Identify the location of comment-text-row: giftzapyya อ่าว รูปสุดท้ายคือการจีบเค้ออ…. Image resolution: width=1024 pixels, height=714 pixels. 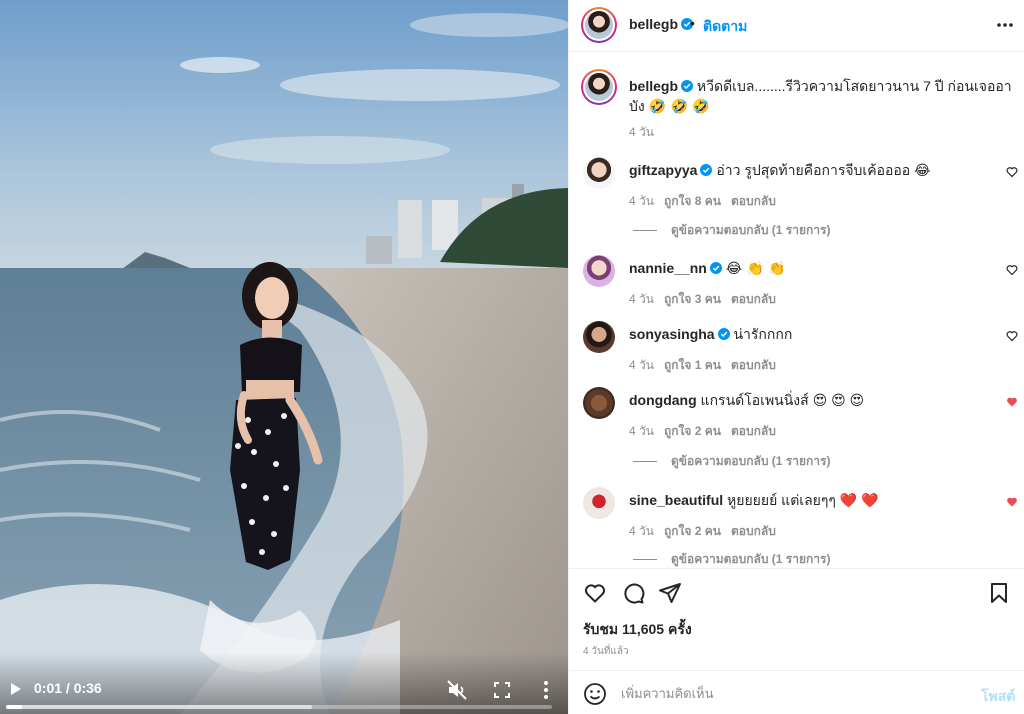
(779, 170).